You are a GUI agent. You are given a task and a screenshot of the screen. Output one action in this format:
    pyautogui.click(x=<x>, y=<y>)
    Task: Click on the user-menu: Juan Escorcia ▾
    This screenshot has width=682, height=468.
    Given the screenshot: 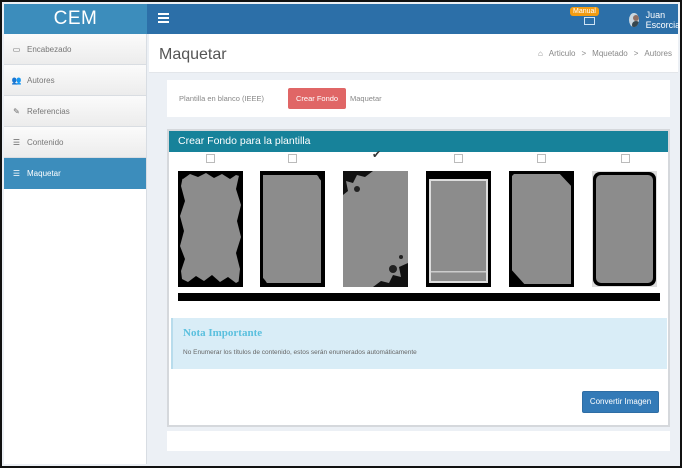 What is the action you would take?
    pyautogui.click(x=655, y=19)
    